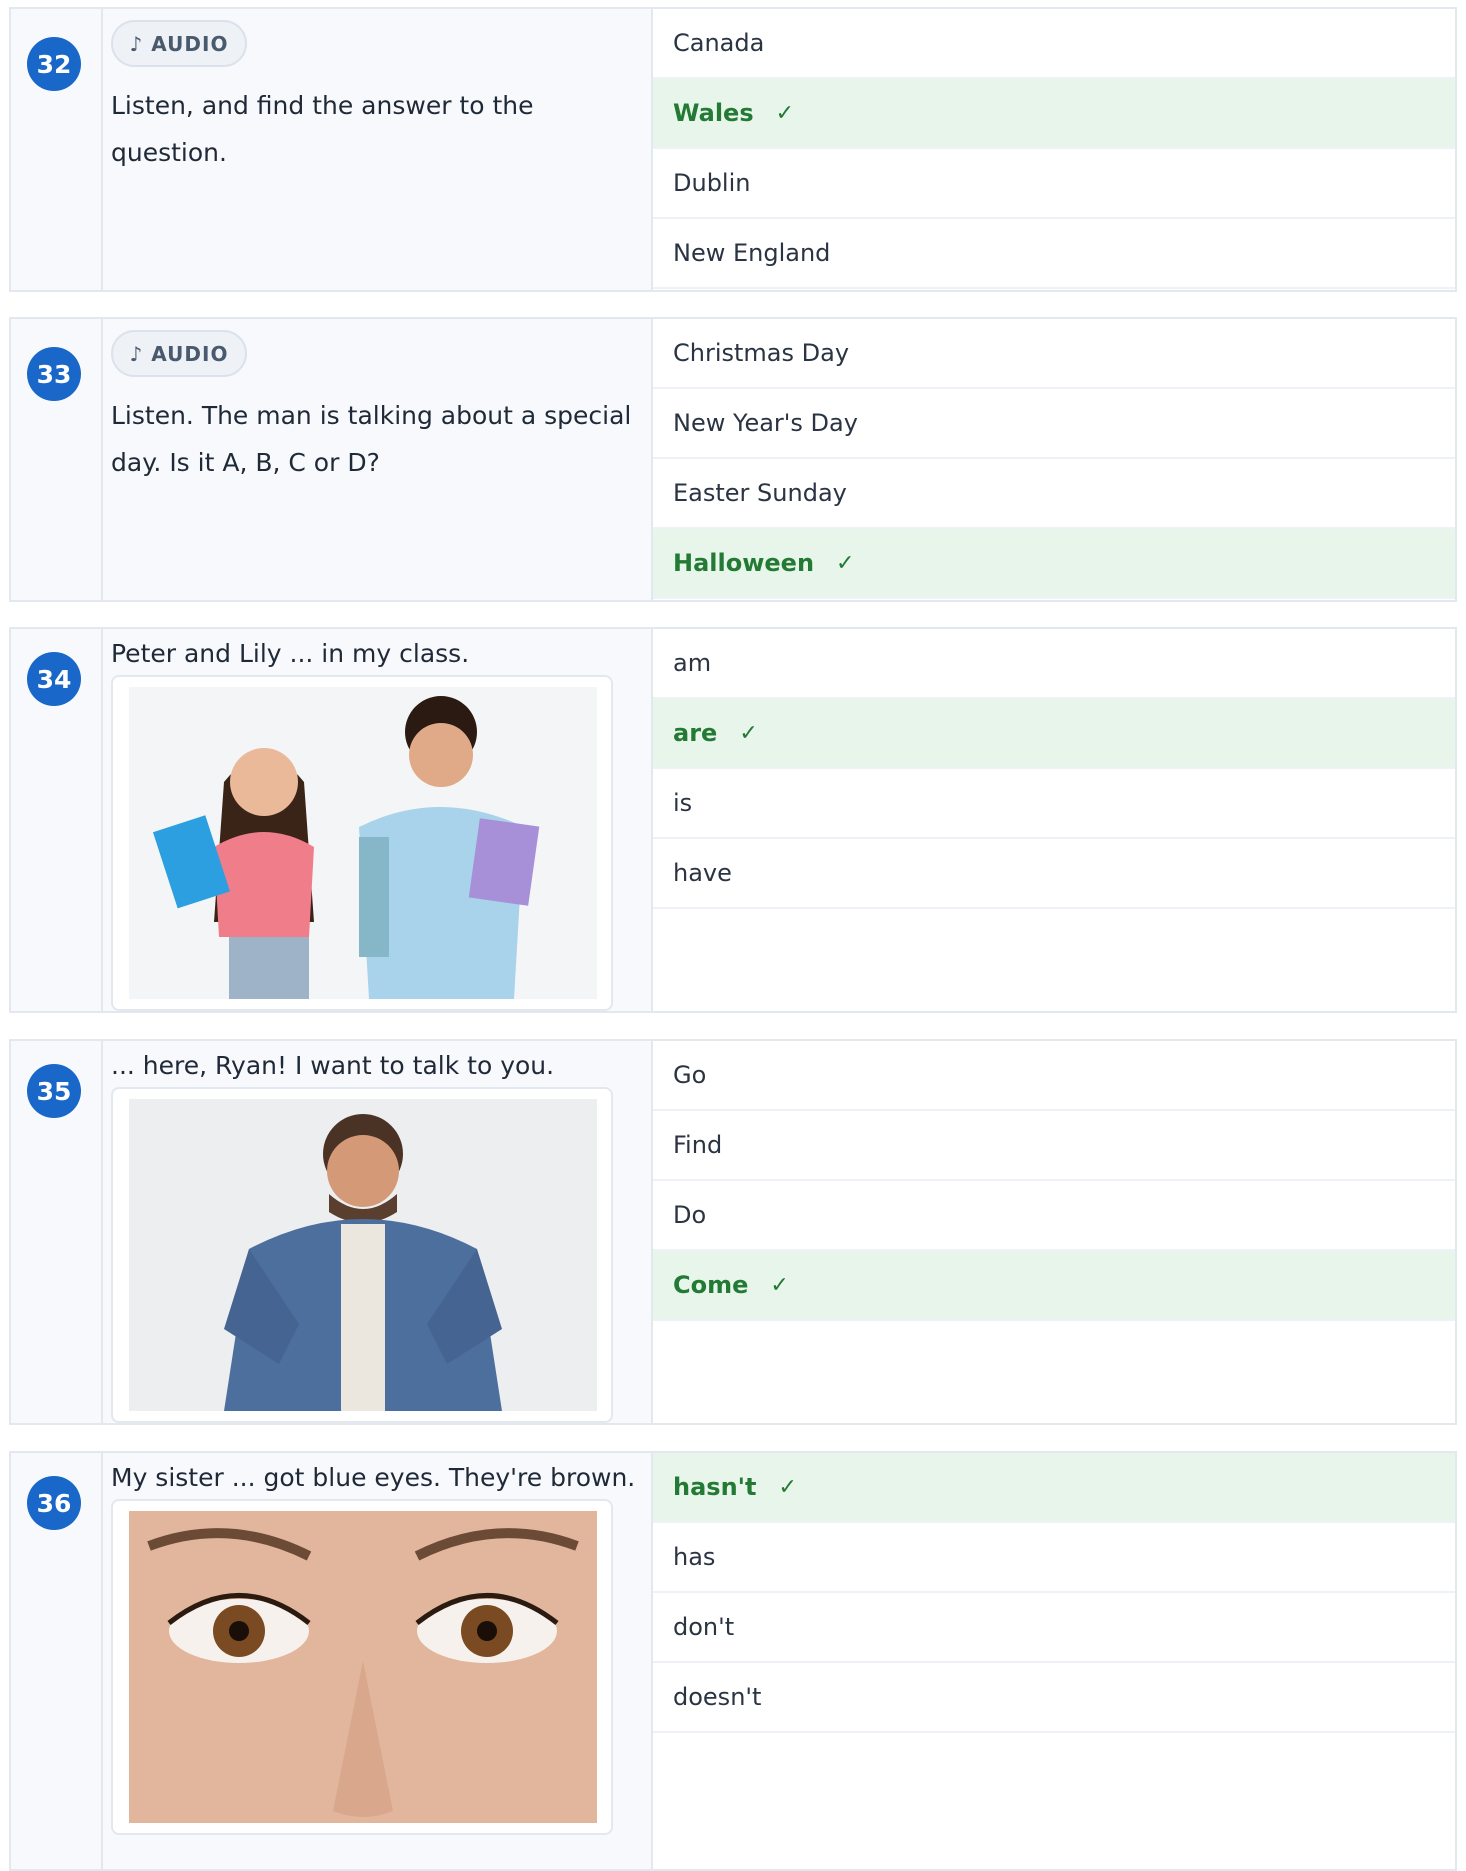  I want to click on question-number-column: 36, so click(57, 1661).